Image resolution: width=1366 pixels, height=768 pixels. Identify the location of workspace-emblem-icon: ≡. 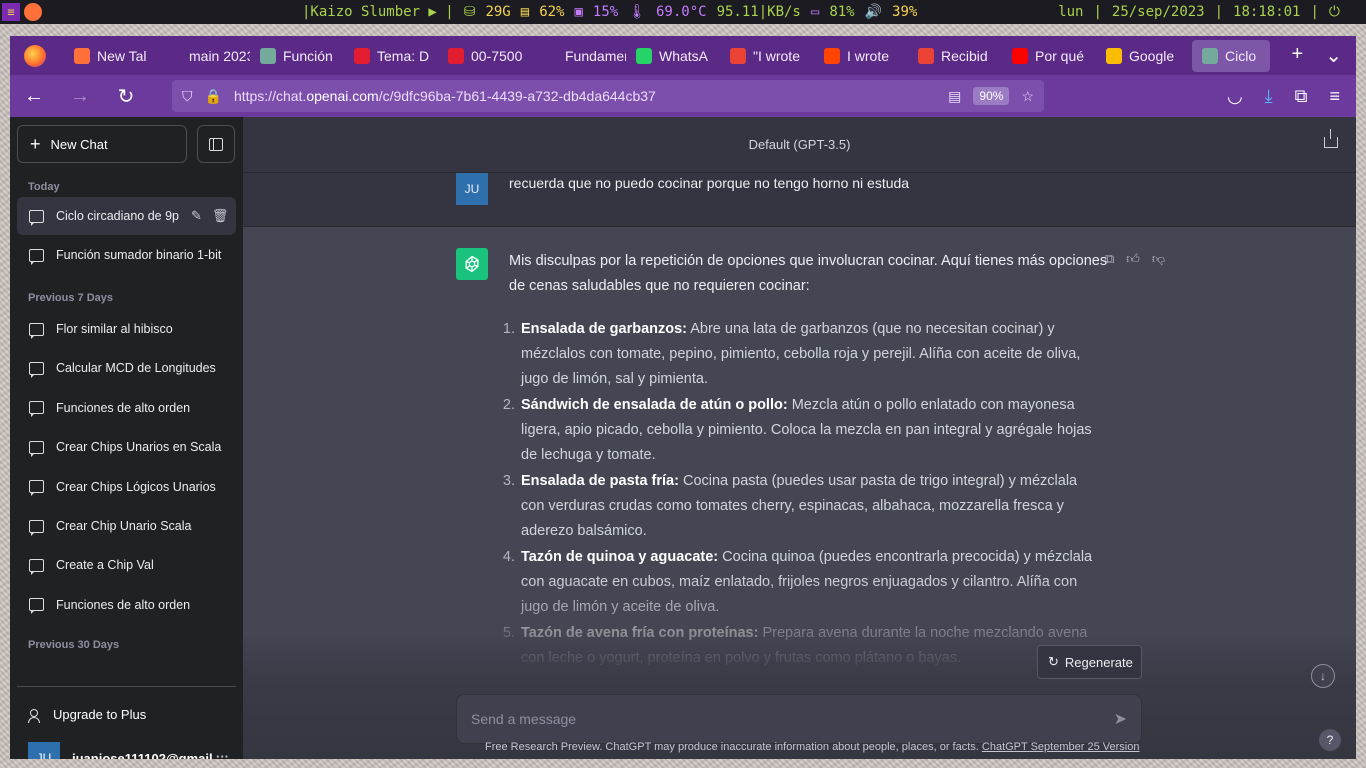
(11, 12).